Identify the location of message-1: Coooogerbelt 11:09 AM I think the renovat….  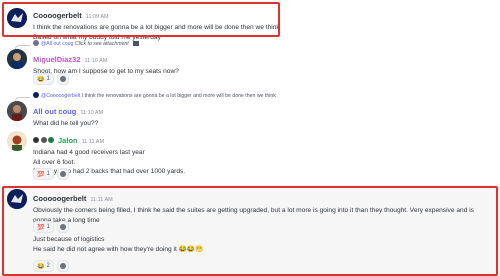
(250, 21).